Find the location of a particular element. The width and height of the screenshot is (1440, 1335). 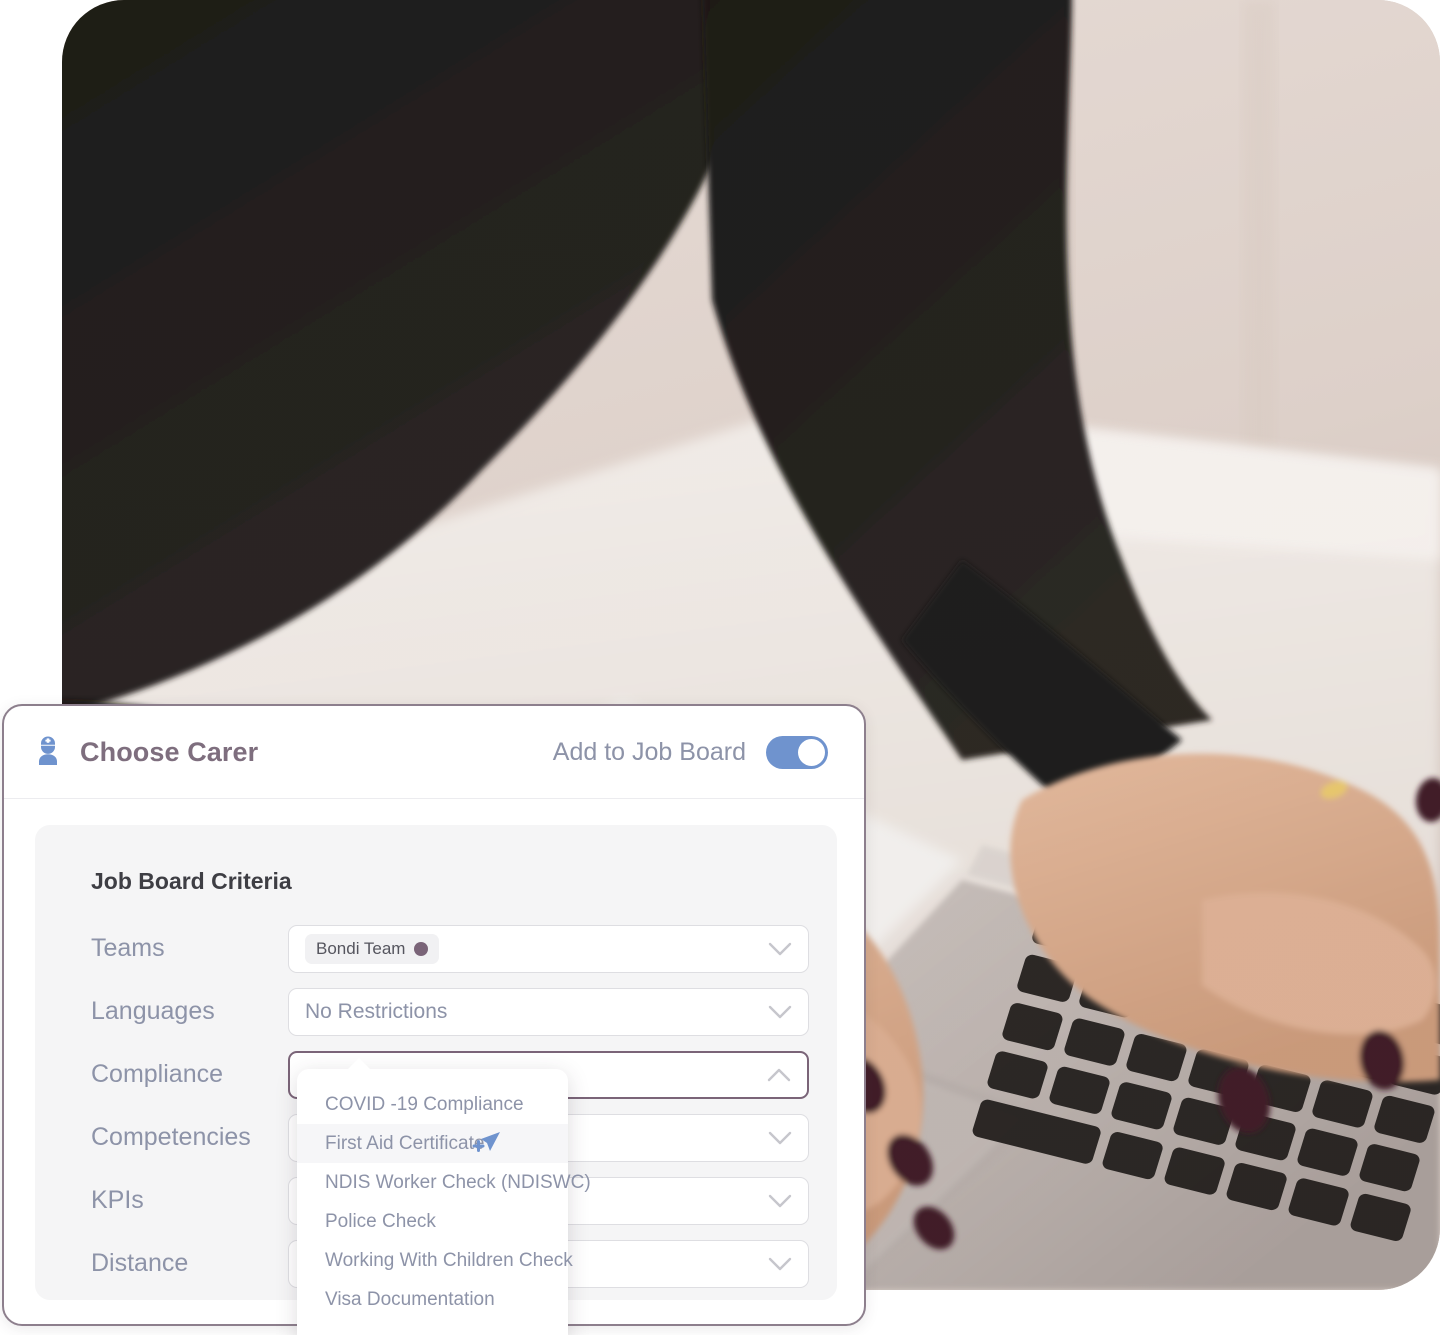

dropdown-option-ndis-worker-check: NDIS Worker Check (NDISWC) is located at coordinates (444, 1182).